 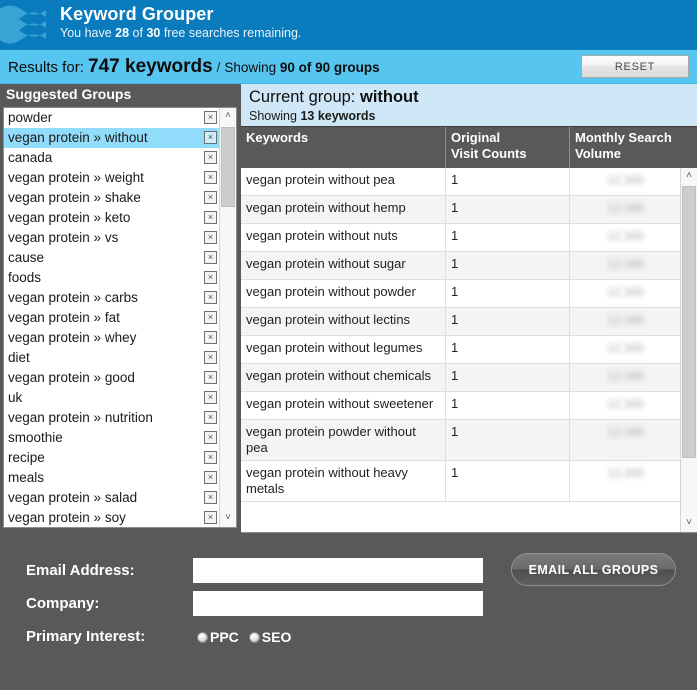 What do you see at coordinates (112, 118) in the screenshot?
I see `group-list-item: powder ×` at bounding box center [112, 118].